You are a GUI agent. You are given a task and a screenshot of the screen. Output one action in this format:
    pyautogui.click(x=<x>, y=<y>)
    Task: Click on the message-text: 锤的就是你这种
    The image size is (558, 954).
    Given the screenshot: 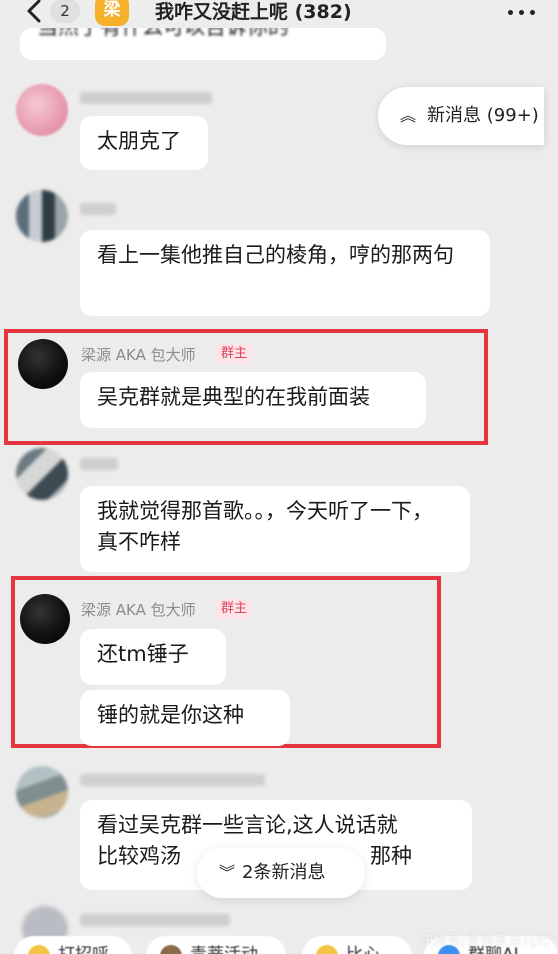 What is the action you would take?
    pyautogui.click(x=170, y=715)
    